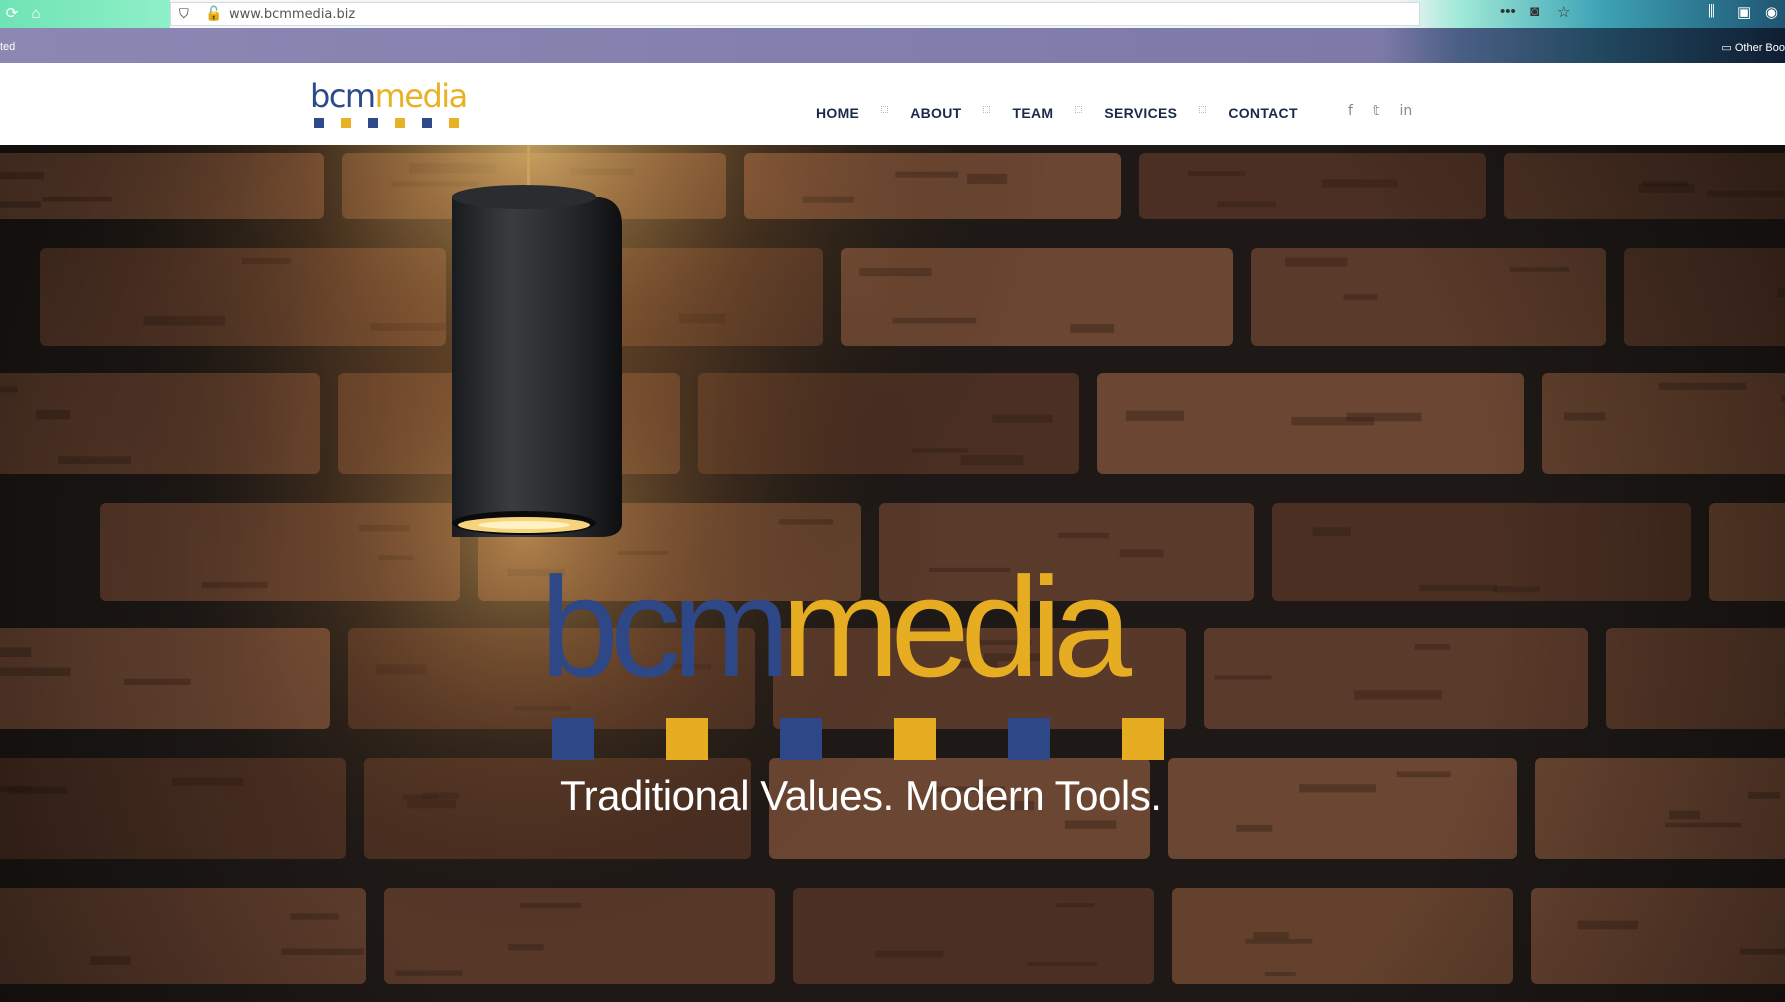 The image size is (1785, 1002). Describe the element at coordinates (1753, 47) in the screenshot. I see `other-bookmarks: ▭ Other Boo` at that location.